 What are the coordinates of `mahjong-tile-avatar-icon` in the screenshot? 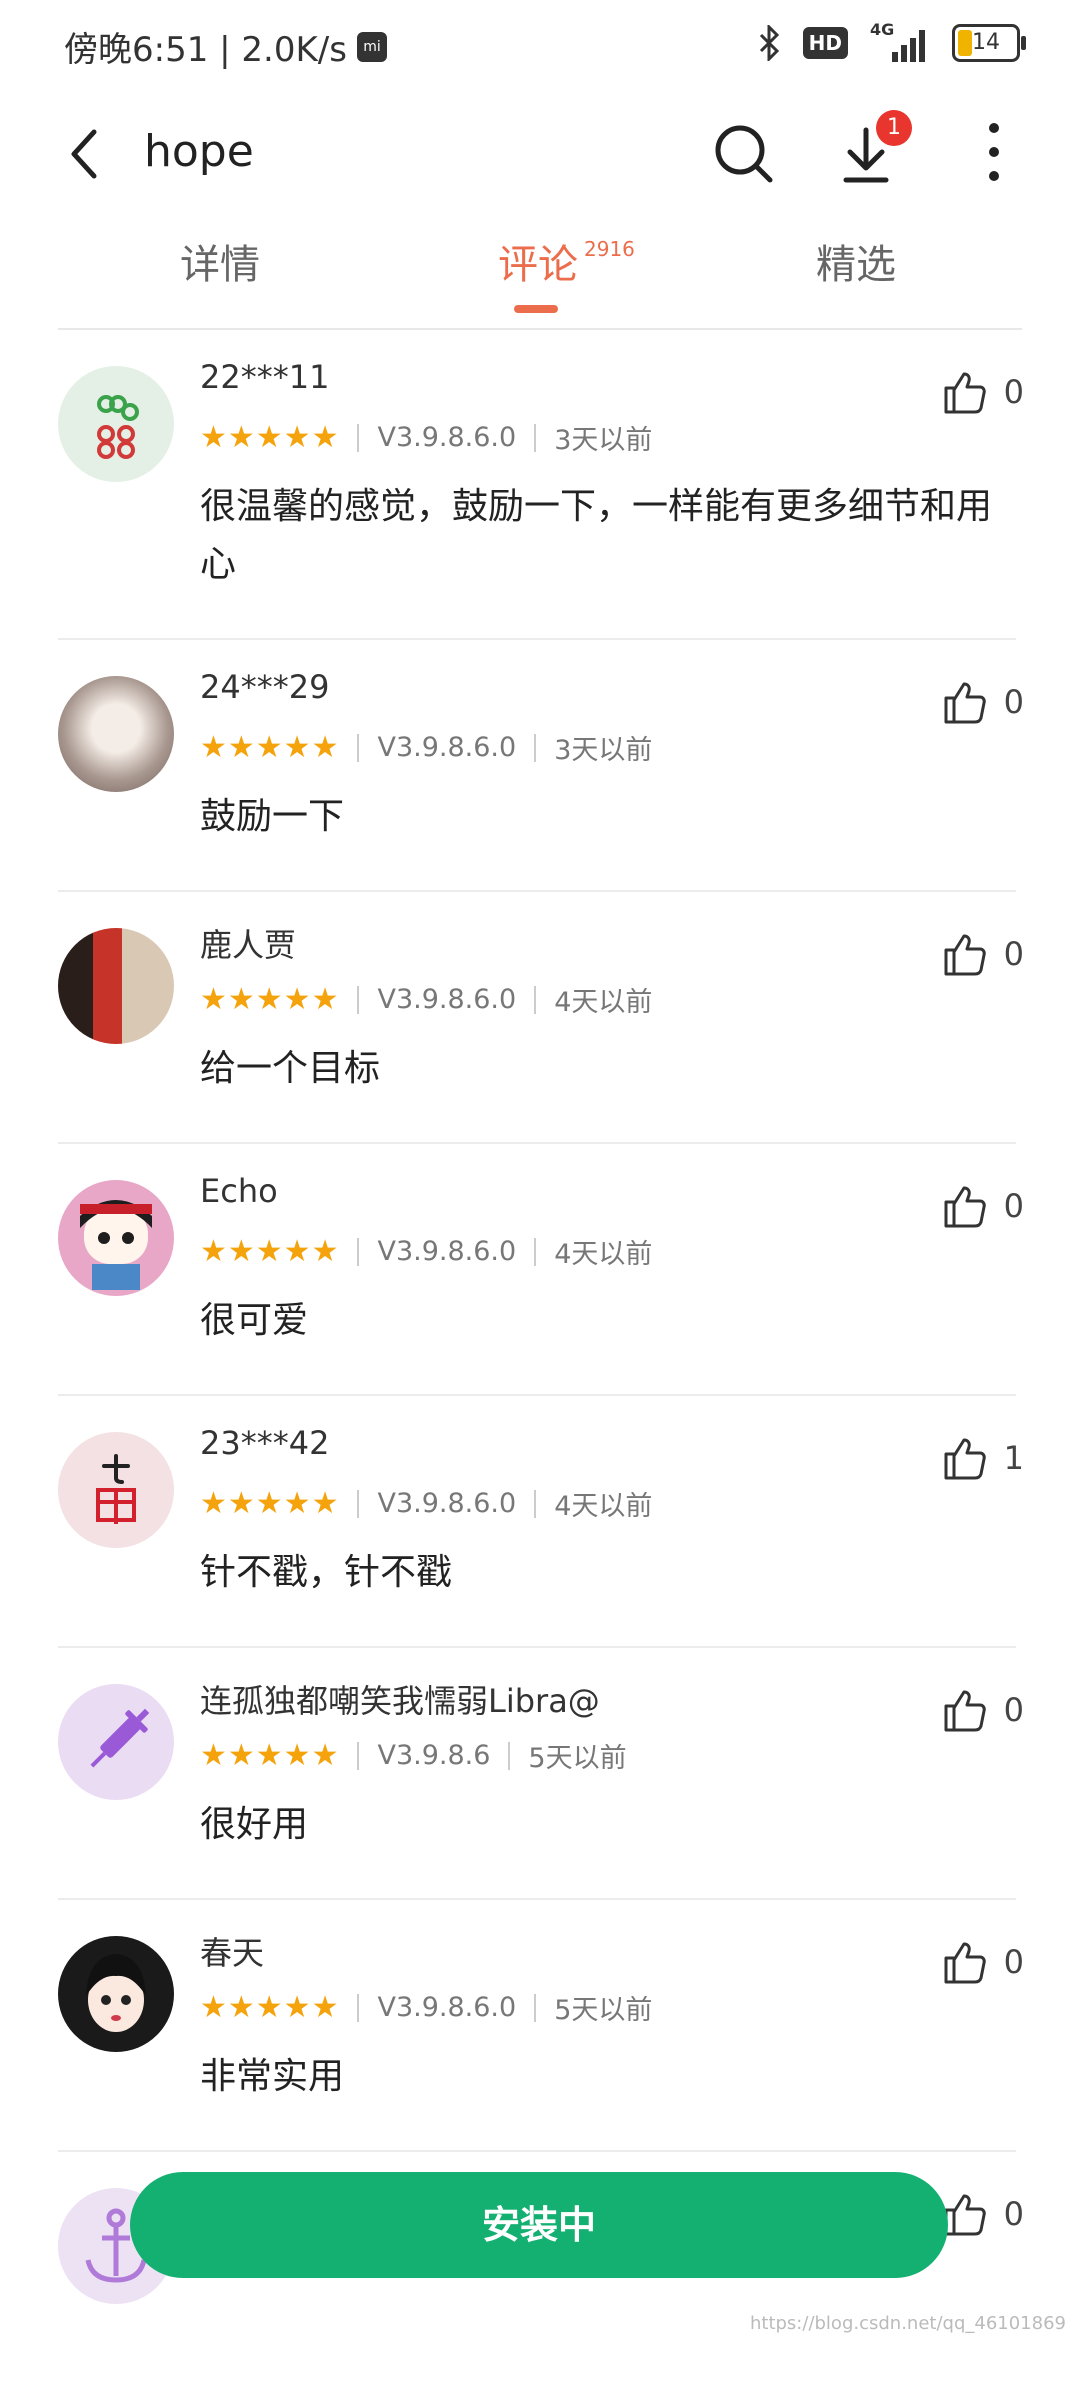 It's located at (116, 1489).